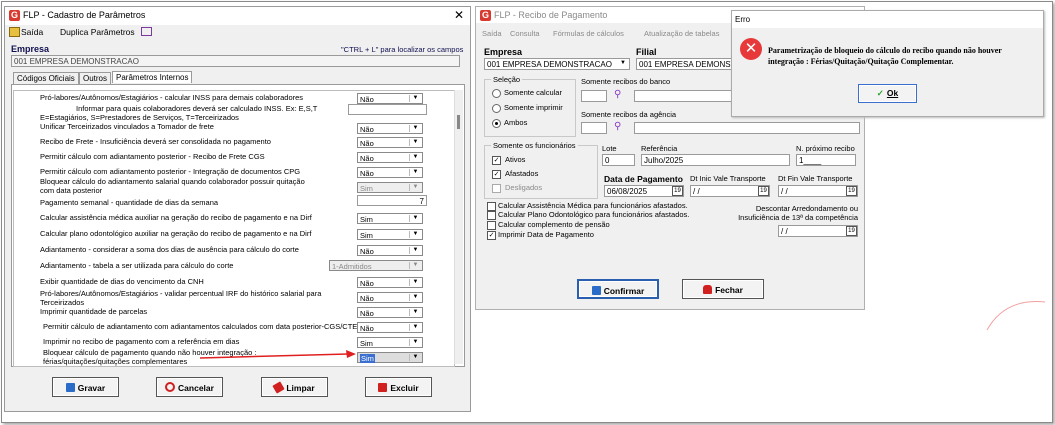 The image size is (1055, 425). I want to click on empresa-select: 001 EMPRESA DEMONSTRACAO, so click(557, 64).